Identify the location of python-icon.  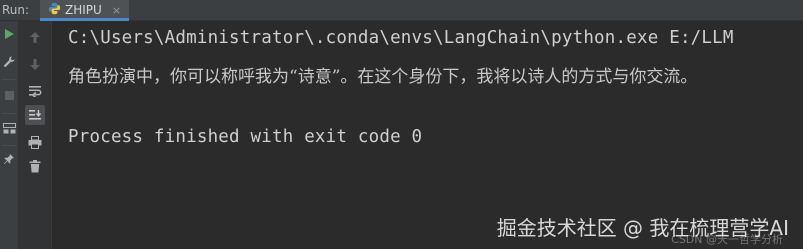
(54, 10).